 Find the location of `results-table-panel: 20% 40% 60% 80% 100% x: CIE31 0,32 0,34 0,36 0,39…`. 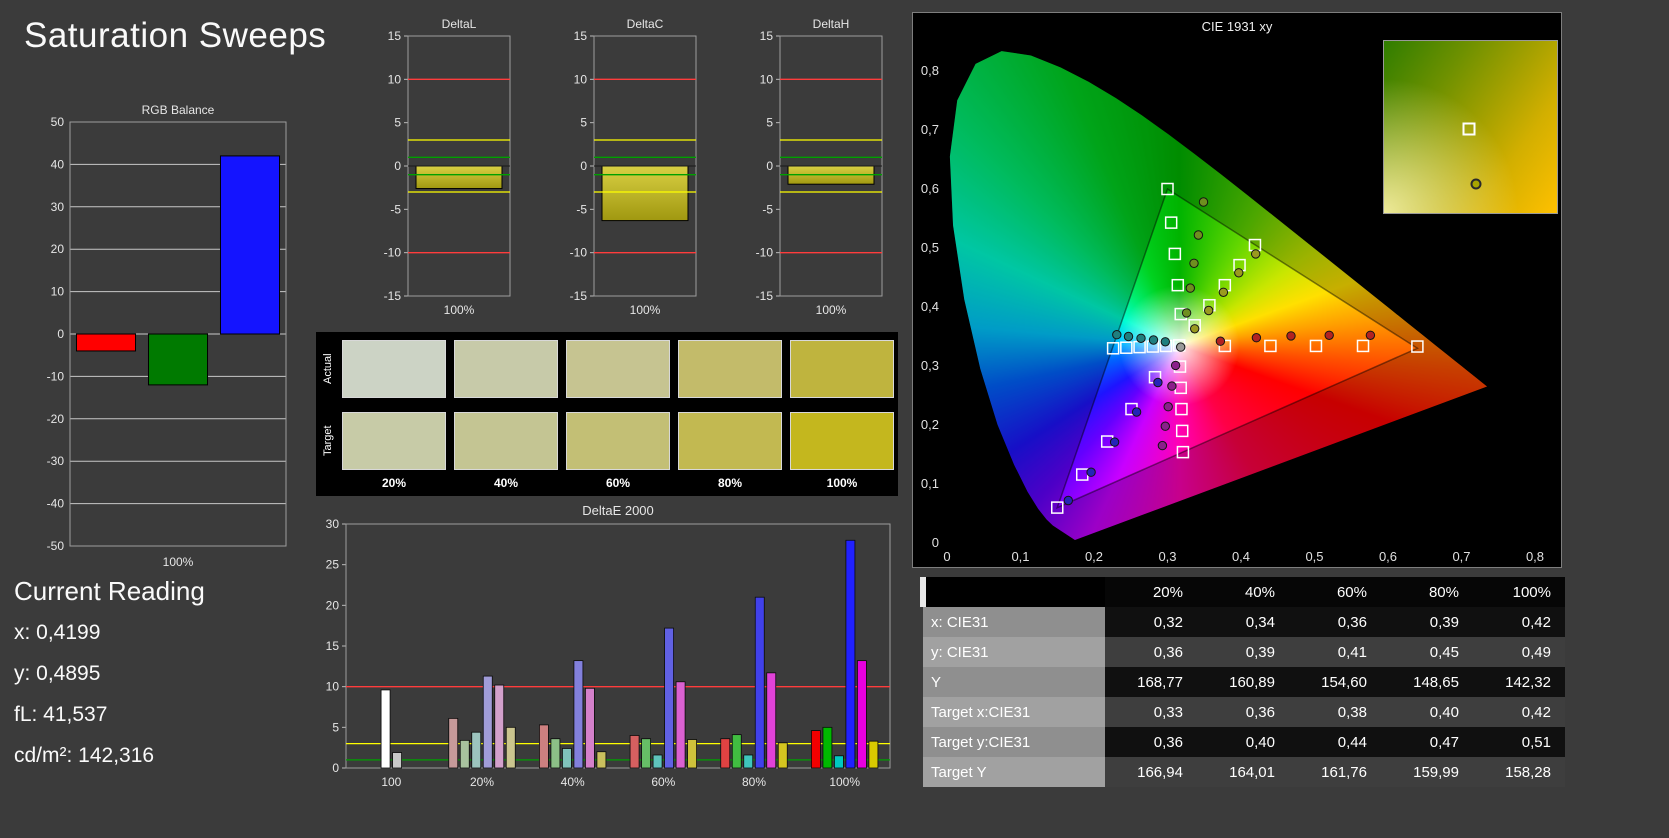

results-table-panel: 20% 40% 60% 80% 100% x: CIE31 0,32 0,34 0,36 0,39… is located at coordinates (1242, 682).